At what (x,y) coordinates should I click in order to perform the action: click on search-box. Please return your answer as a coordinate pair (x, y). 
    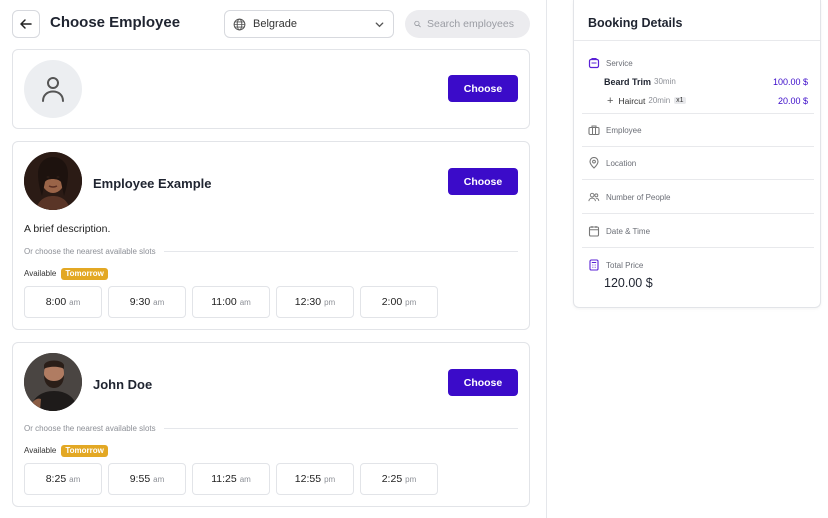
    Looking at the image, I should click on (467, 24).